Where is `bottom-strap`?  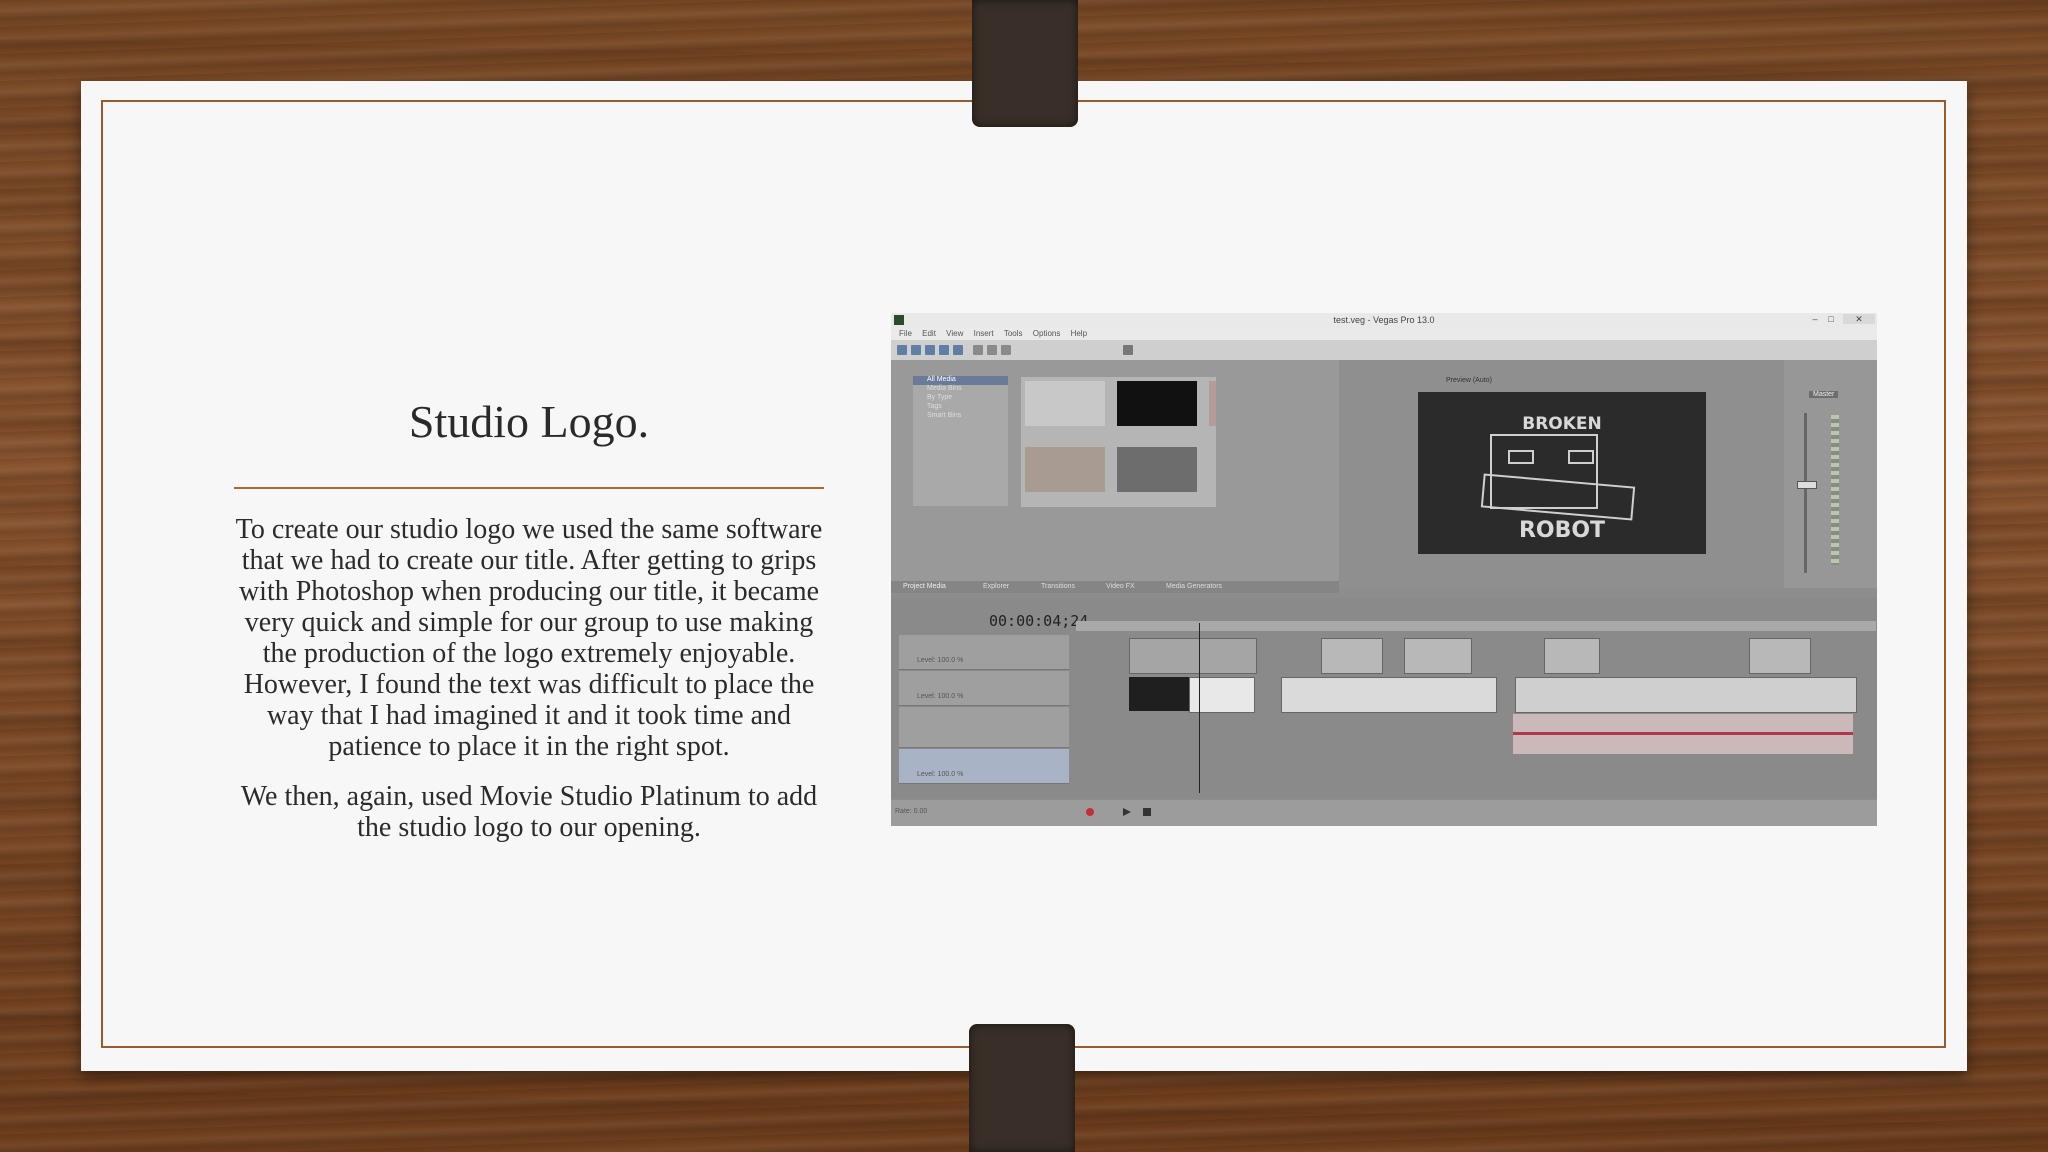 bottom-strap is located at coordinates (1022, 1088).